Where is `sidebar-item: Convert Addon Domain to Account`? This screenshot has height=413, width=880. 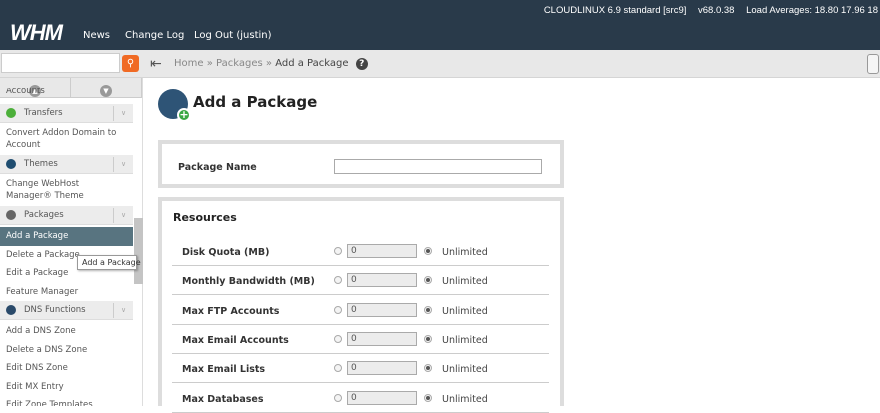
sidebar-item: Convert Addon Domain to Account is located at coordinates (66, 139).